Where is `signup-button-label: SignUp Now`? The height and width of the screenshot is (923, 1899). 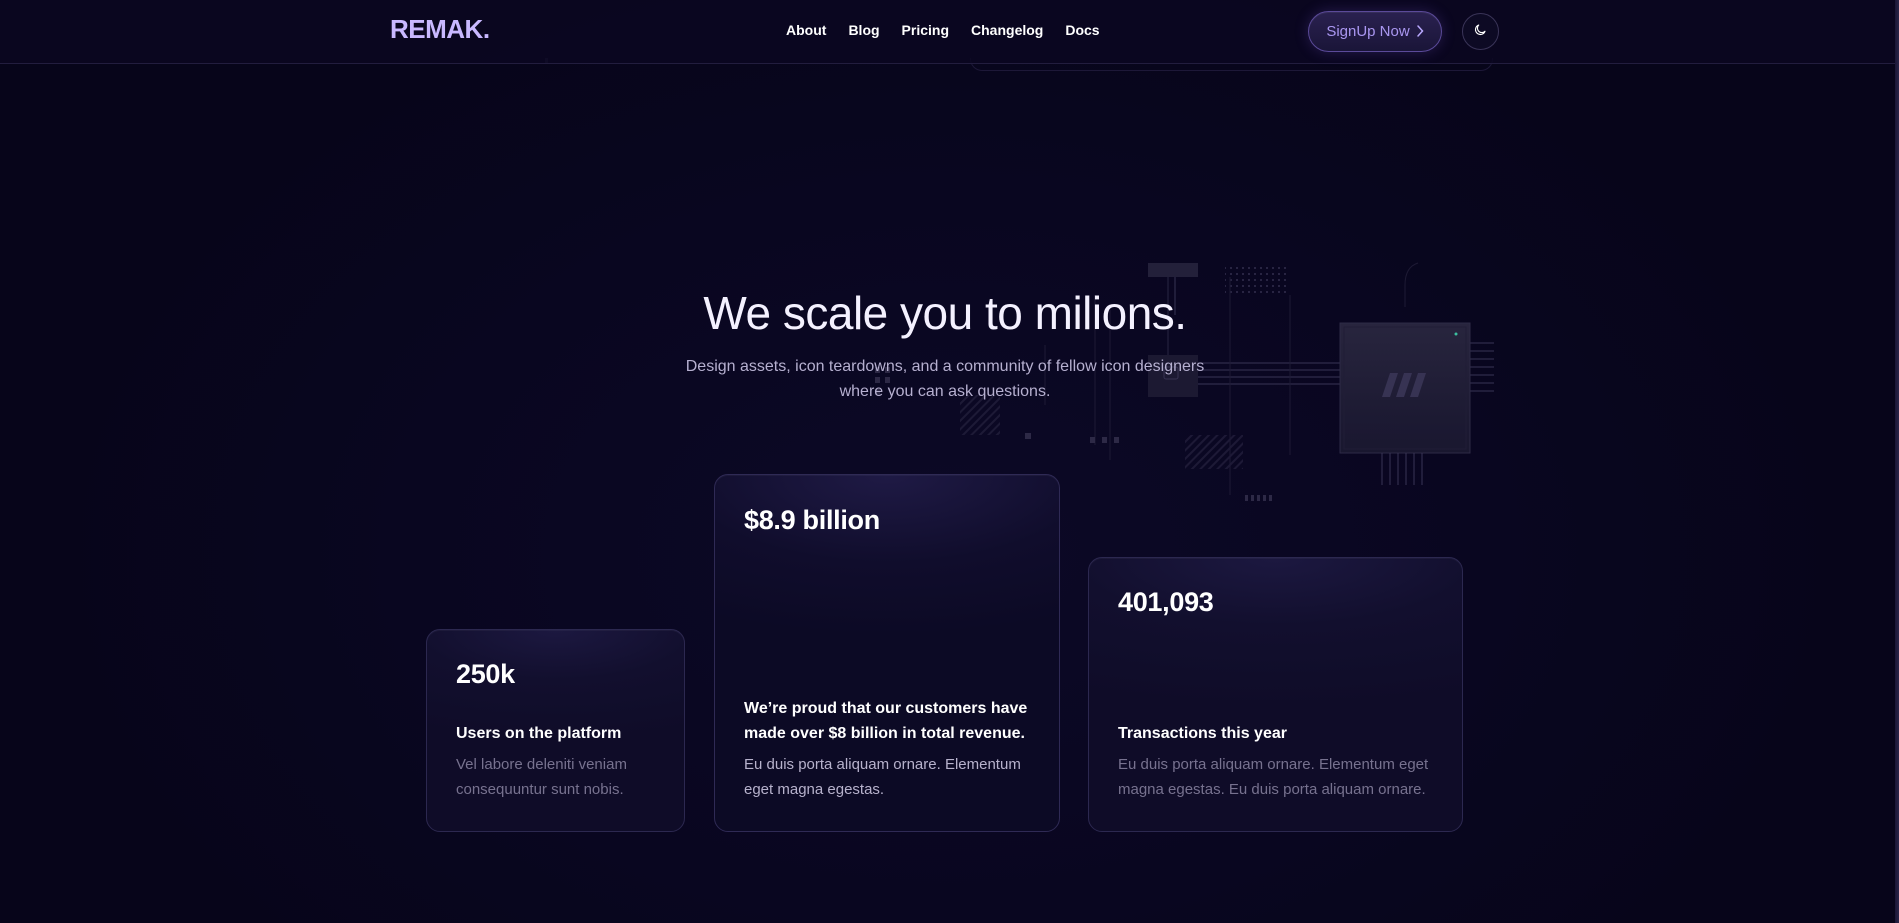 signup-button-label: SignUp Now is located at coordinates (1368, 31).